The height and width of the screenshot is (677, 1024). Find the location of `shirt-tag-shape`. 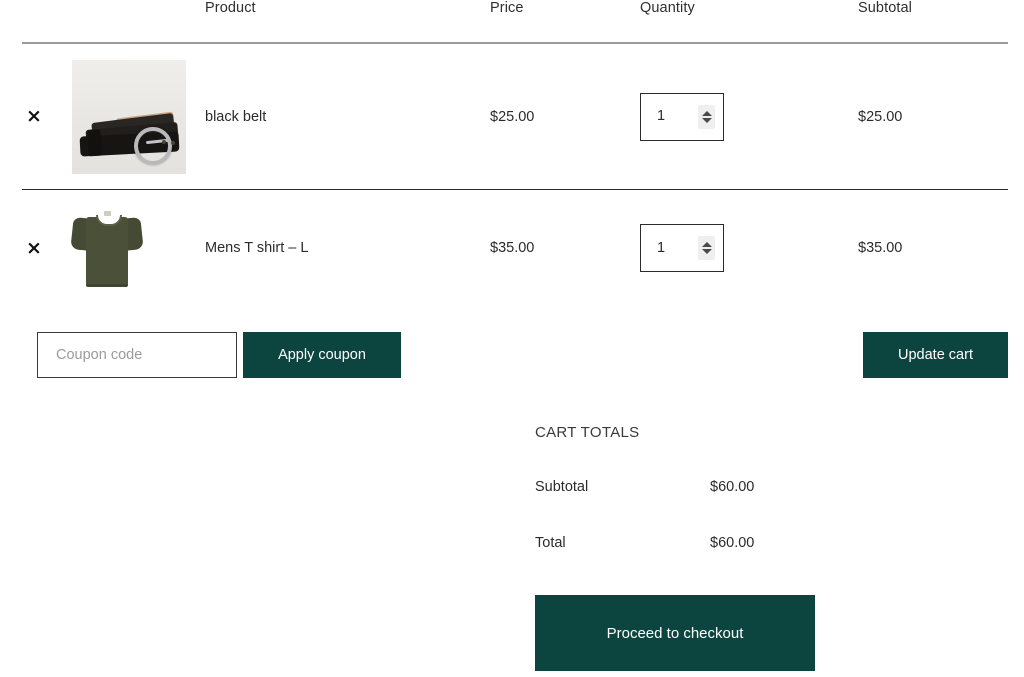

shirt-tag-shape is located at coordinates (107, 213).